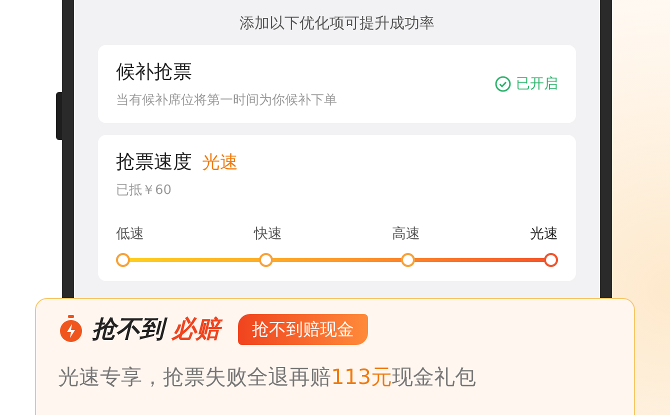  What do you see at coordinates (268, 234) in the screenshot?
I see `speed-label: 快速` at bounding box center [268, 234].